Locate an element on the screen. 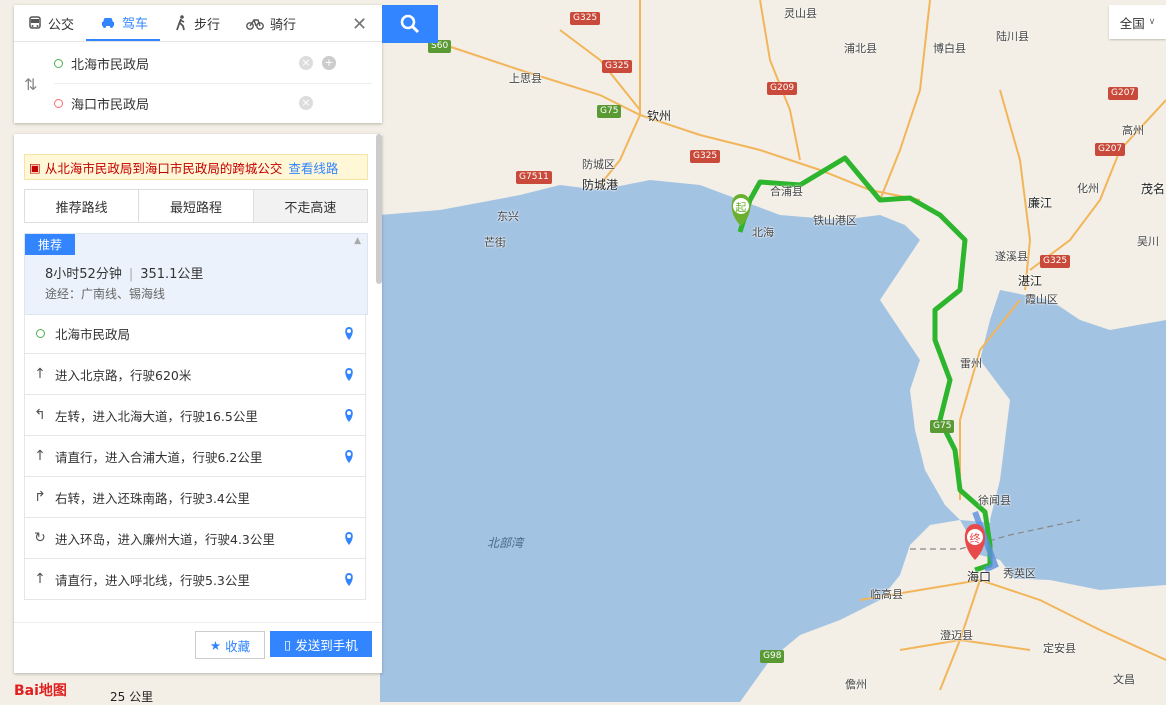 The width and height of the screenshot is (1166, 705). route-step: ↱ 右转，进入还珠南路，行驶3.4公里 is located at coordinates (195, 497).